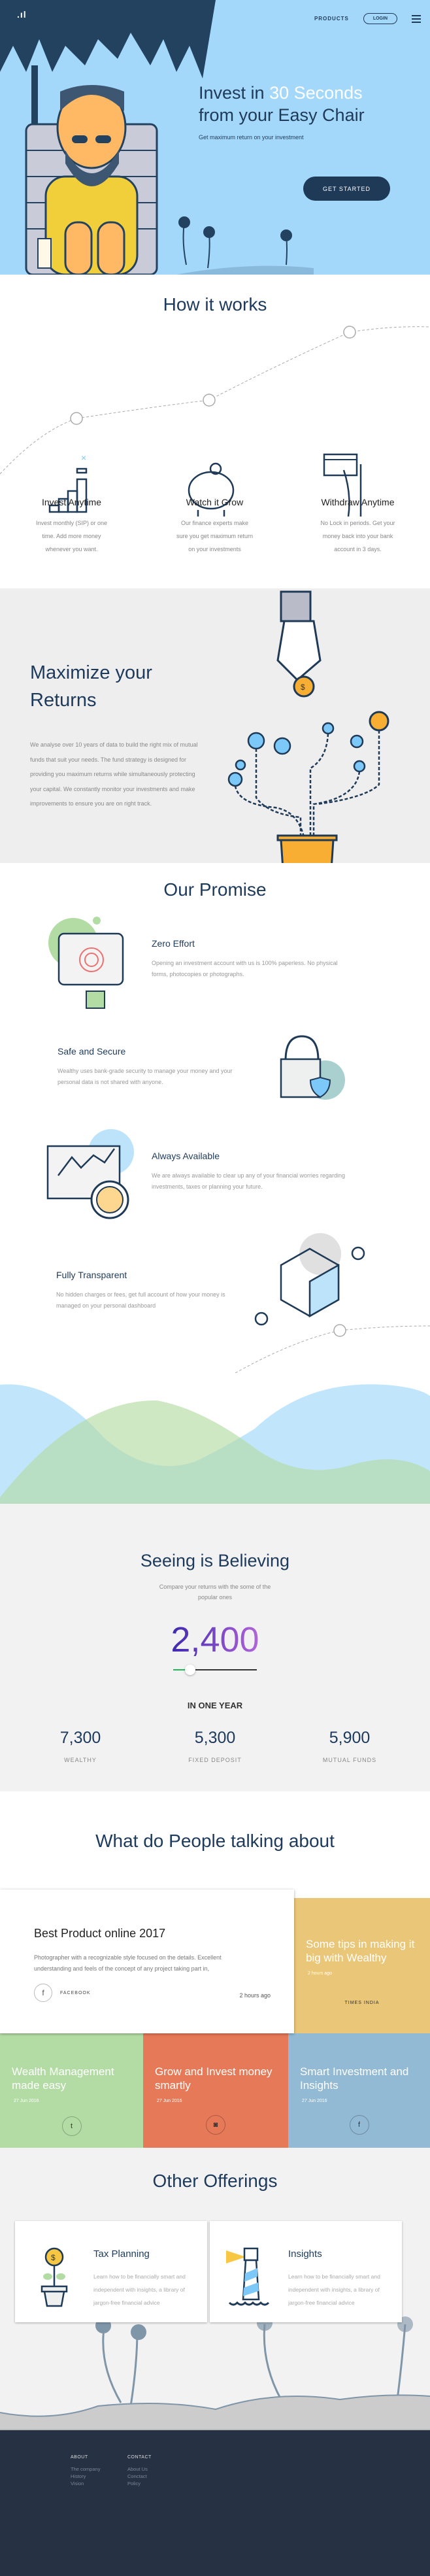 This screenshot has width=430, height=2576. I want to click on logo: .ıl, so click(22, 14).